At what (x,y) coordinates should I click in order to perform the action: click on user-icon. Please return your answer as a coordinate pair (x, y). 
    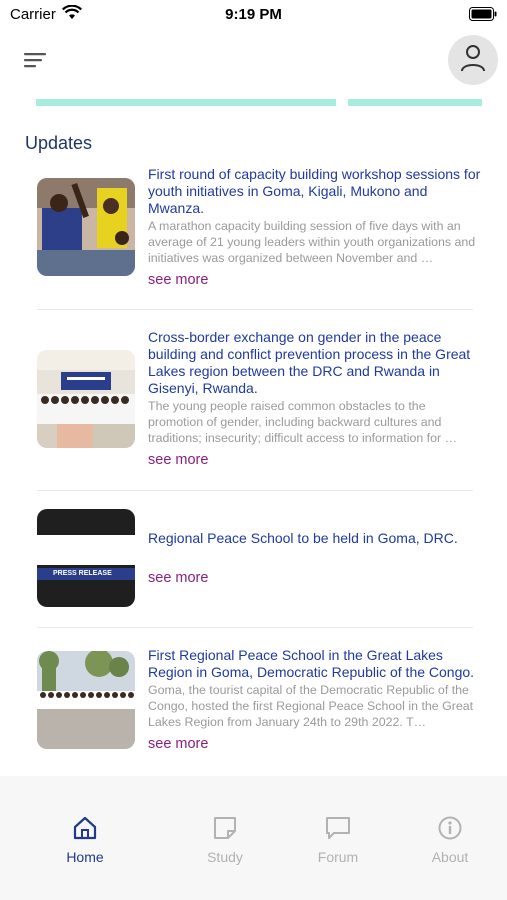
    Looking at the image, I should click on (473, 60).